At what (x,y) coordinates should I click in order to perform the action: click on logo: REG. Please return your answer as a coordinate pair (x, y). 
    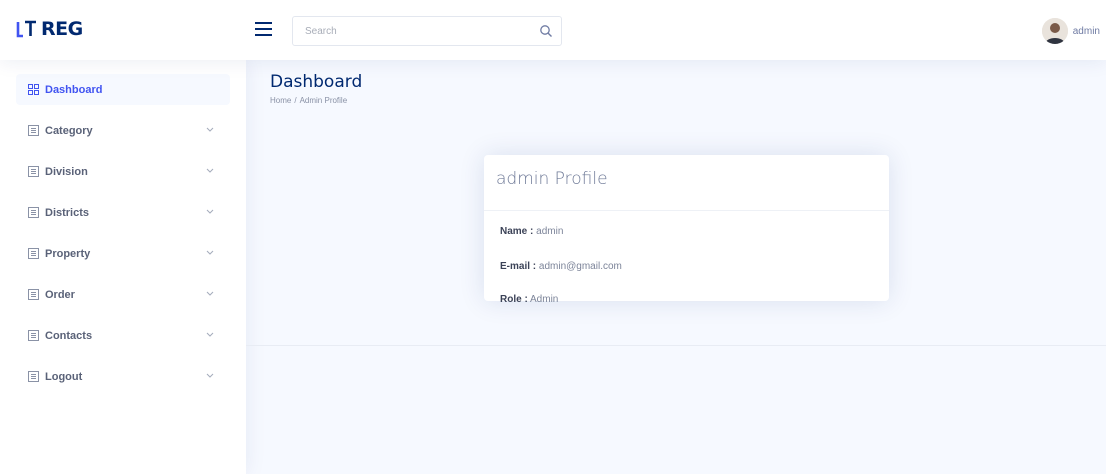
    Looking at the image, I should click on (49, 29).